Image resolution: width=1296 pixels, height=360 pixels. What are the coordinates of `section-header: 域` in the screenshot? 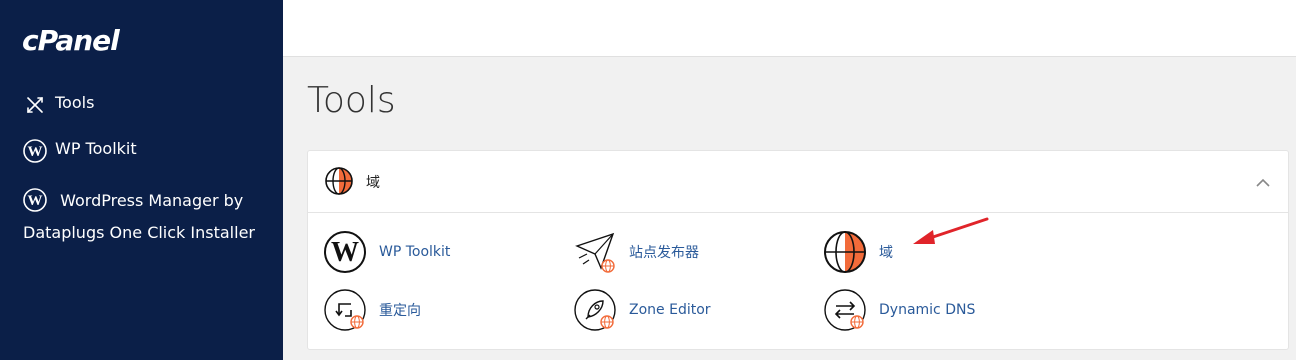 It's located at (798, 182).